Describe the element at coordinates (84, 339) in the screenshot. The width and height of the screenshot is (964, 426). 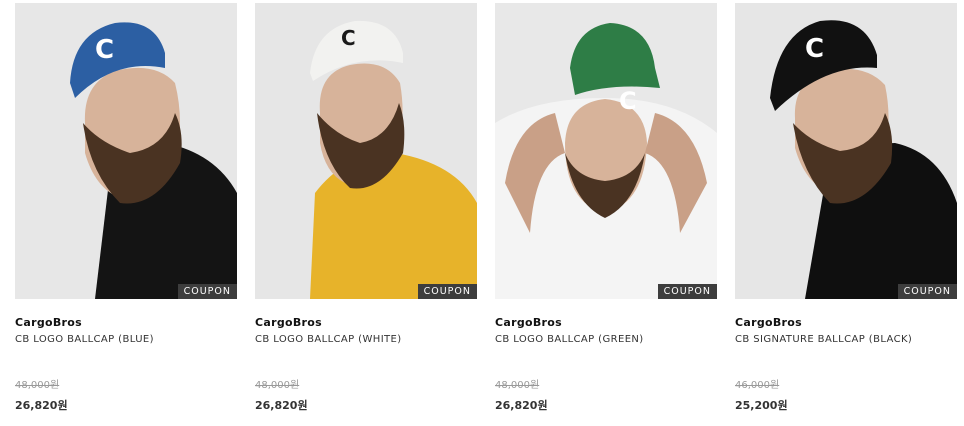
I see `product-name: CB LOGO BALLCAP (BLUE)` at that location.